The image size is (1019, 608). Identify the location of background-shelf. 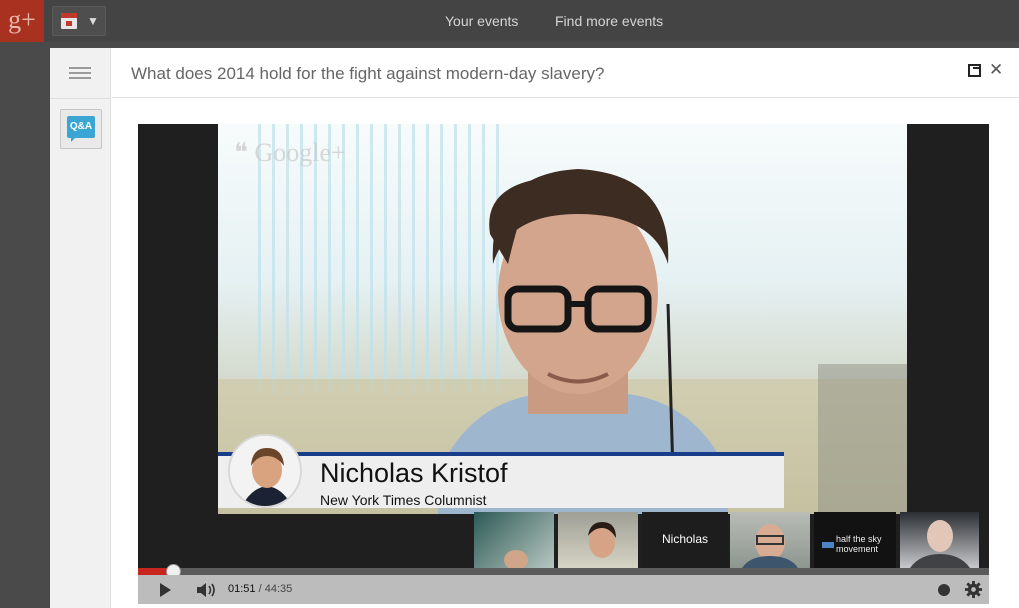
(862, 439).